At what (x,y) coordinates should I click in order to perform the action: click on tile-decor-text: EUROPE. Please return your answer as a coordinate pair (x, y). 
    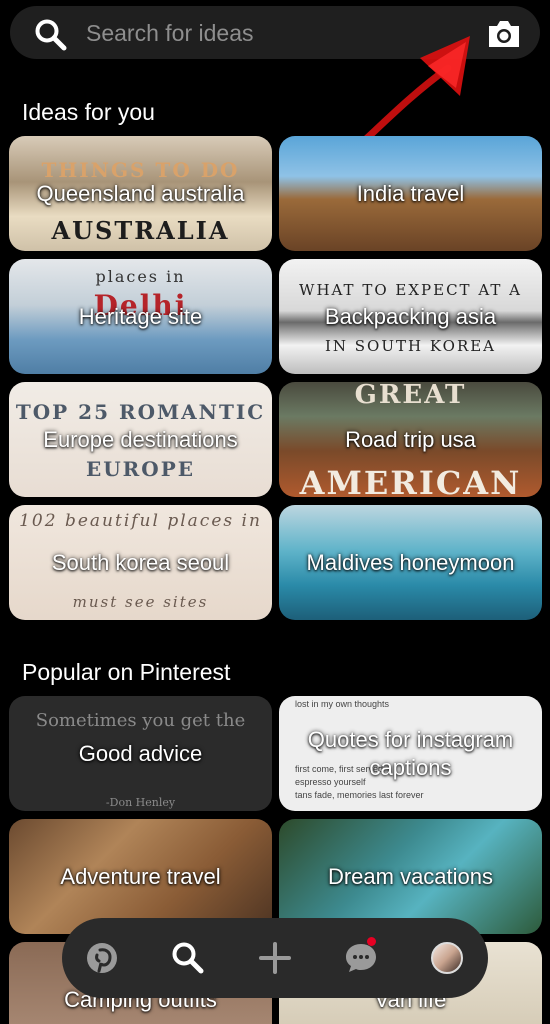
    Looking at the image, I should click on (140, 469).